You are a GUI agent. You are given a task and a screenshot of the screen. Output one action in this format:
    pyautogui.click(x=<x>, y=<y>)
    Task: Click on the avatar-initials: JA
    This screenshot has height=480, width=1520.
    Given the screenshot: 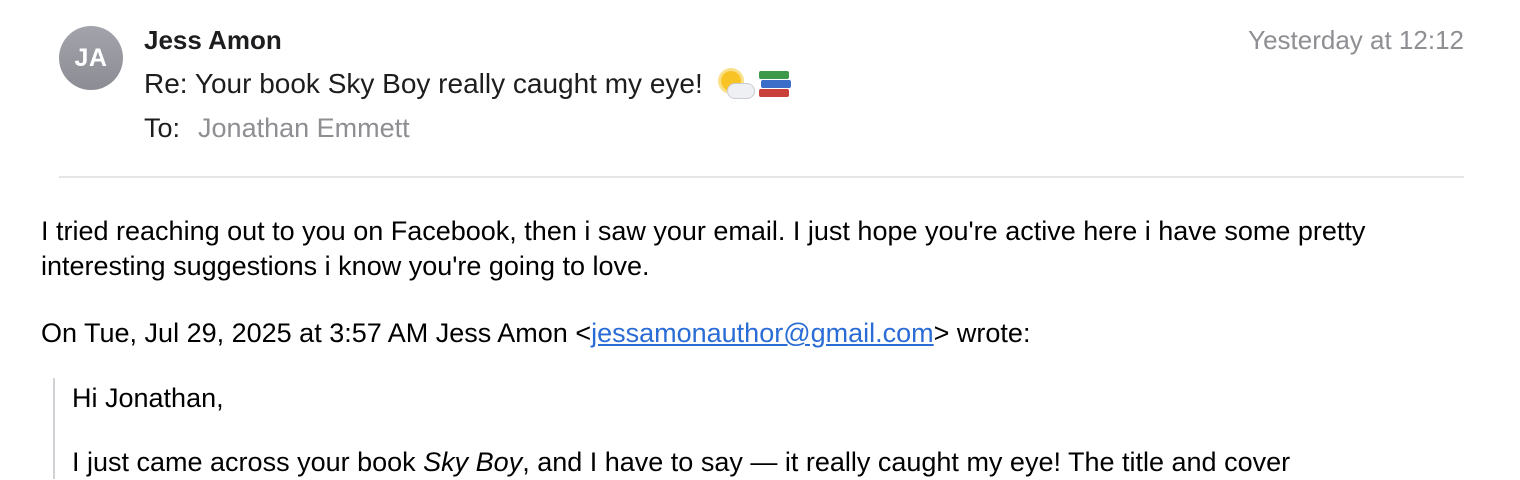 What is the action you would take?
    pyautogui.click(x=91, y=57)
    